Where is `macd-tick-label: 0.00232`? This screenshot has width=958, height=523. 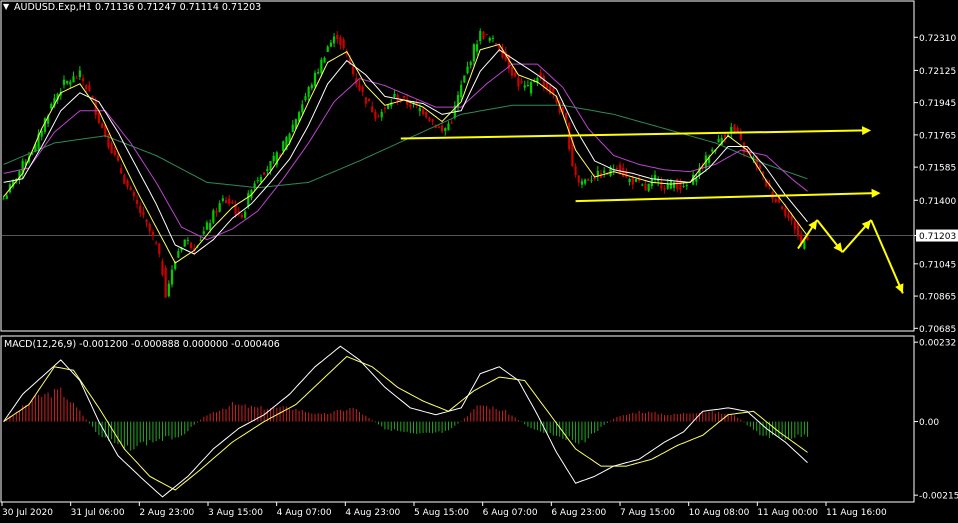
macd-tick-label: 0.00232 is located at coordinates (937, 344).